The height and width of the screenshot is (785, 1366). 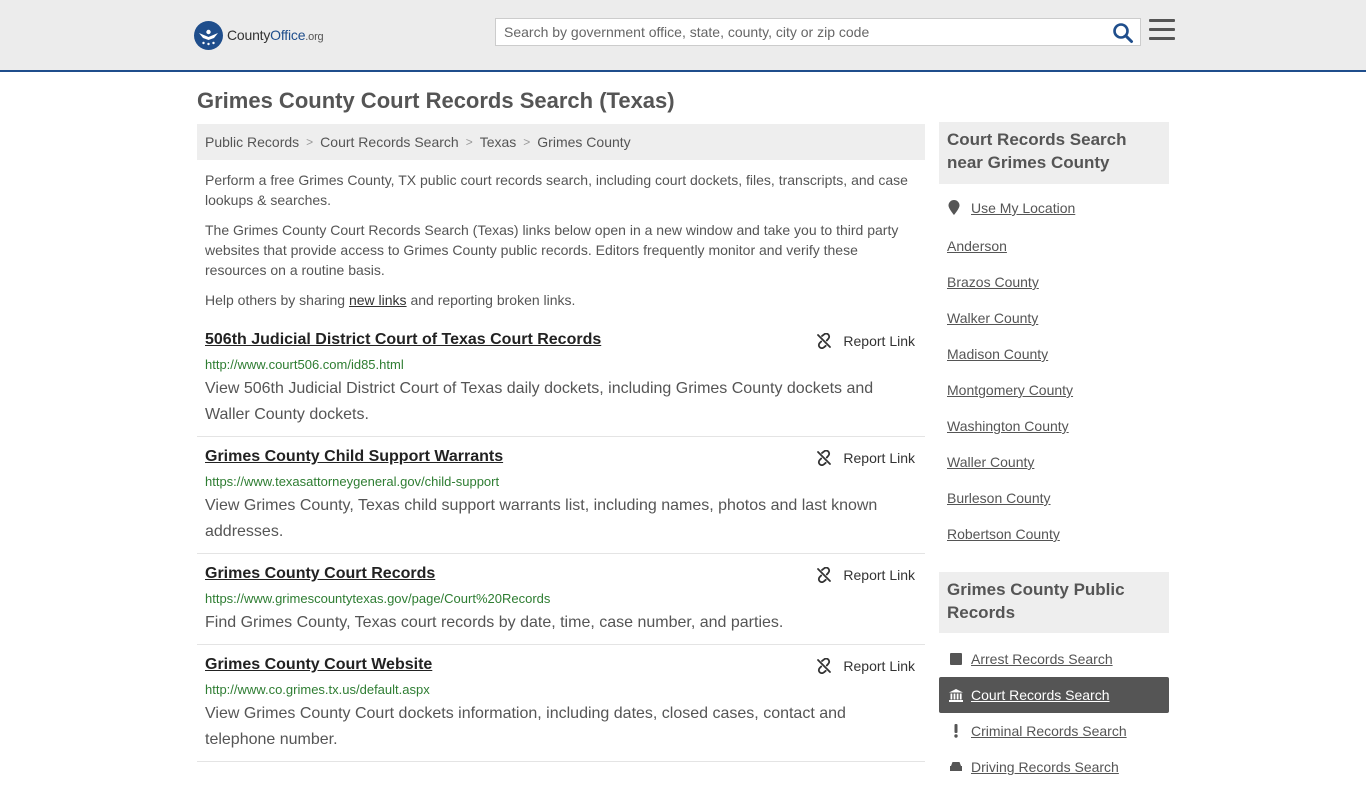 What do you see at coordinates (1054, 153) in the screenshot?
I see `sidebar-nearby-heading: Court Records Search near Grimes County` at bounding box center [1054, 153].